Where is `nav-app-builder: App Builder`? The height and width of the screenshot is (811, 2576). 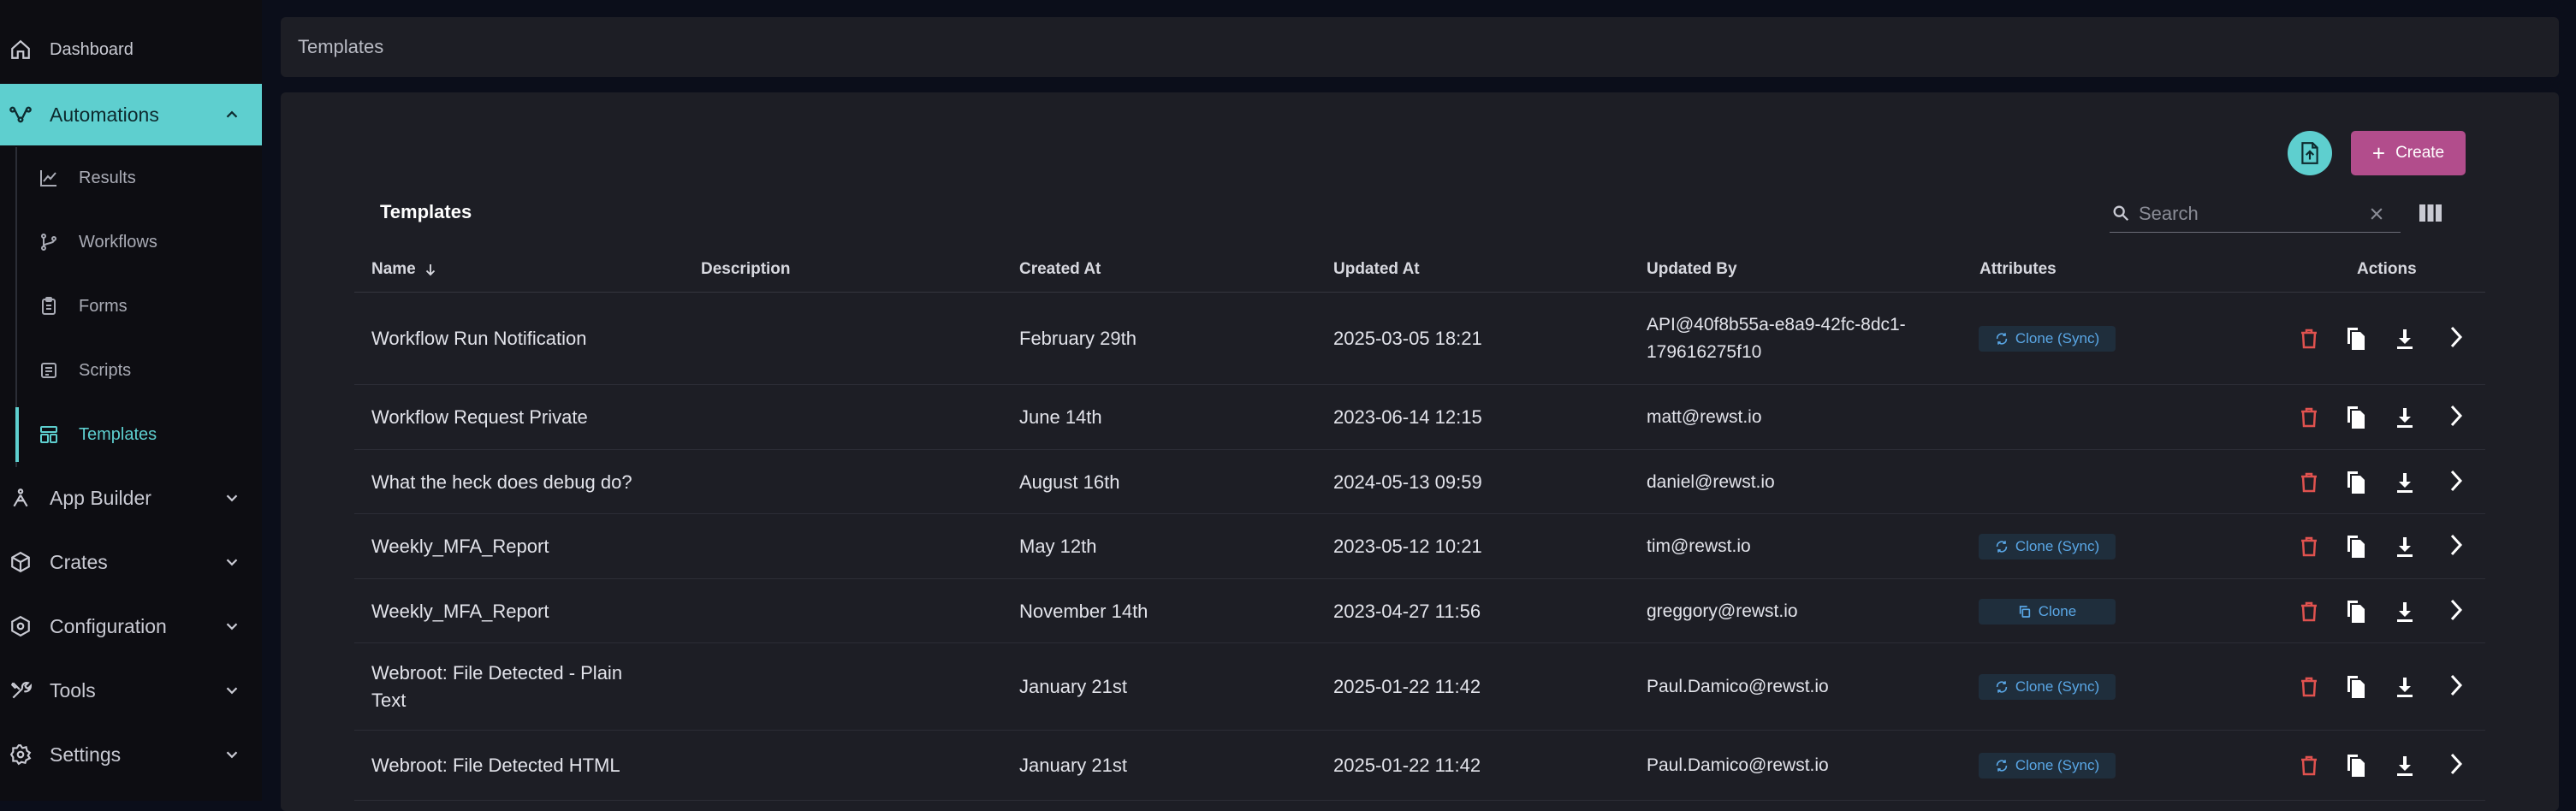 nav-app-builder: App Builder is located at coordinates (131, 498).